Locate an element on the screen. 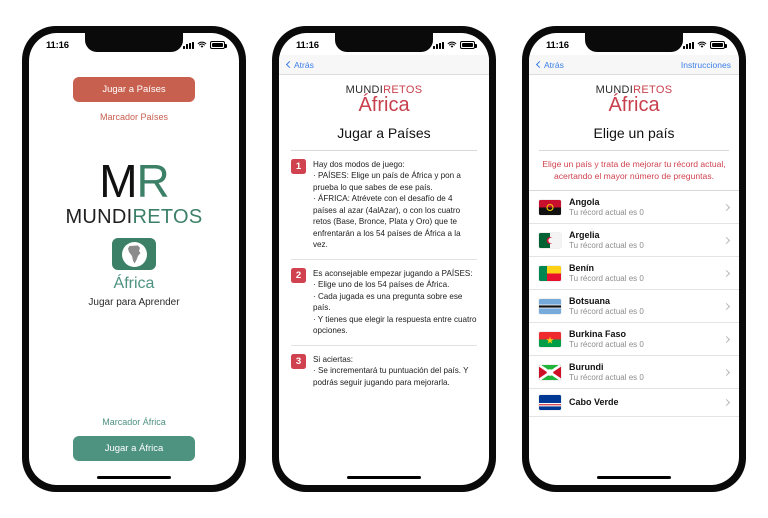  country-meta: Burundi Tu récord actual es 0 is located at coordinates (642, 372).